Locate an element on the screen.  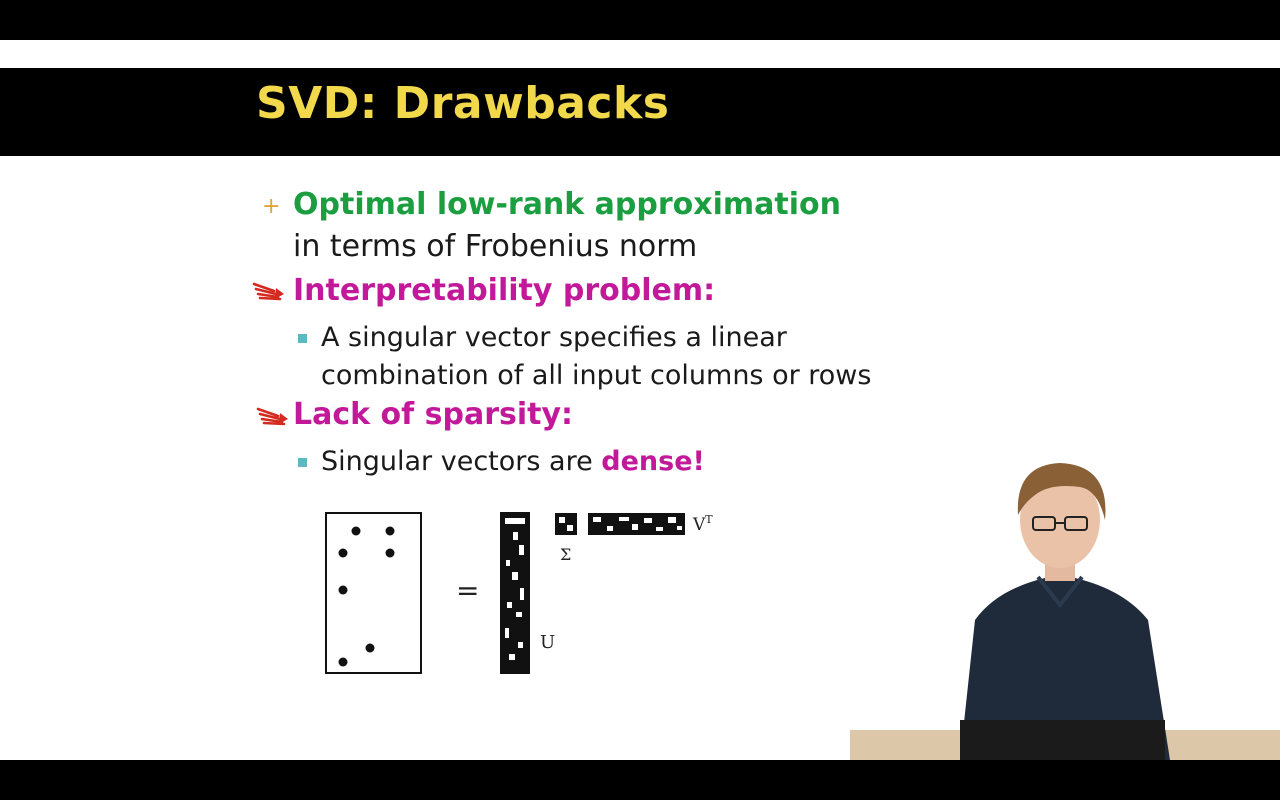
presenter-image is located at coordinates (1065, 611).